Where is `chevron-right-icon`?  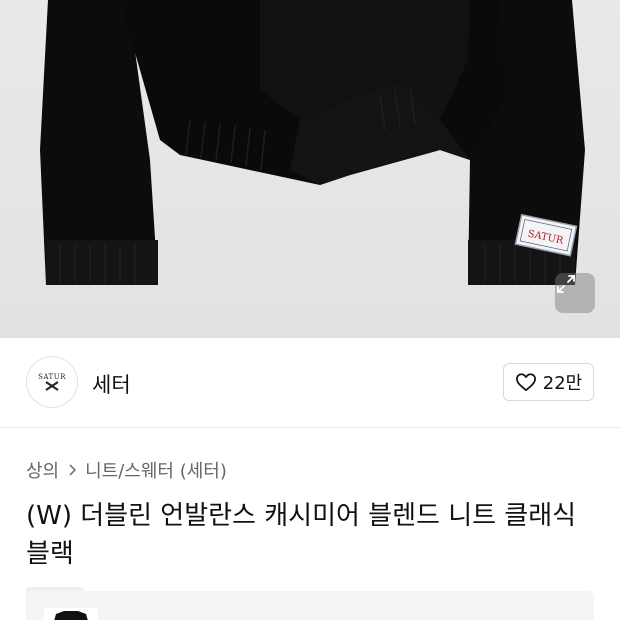
chevron-right-icon is located at coordinates (72, 470).